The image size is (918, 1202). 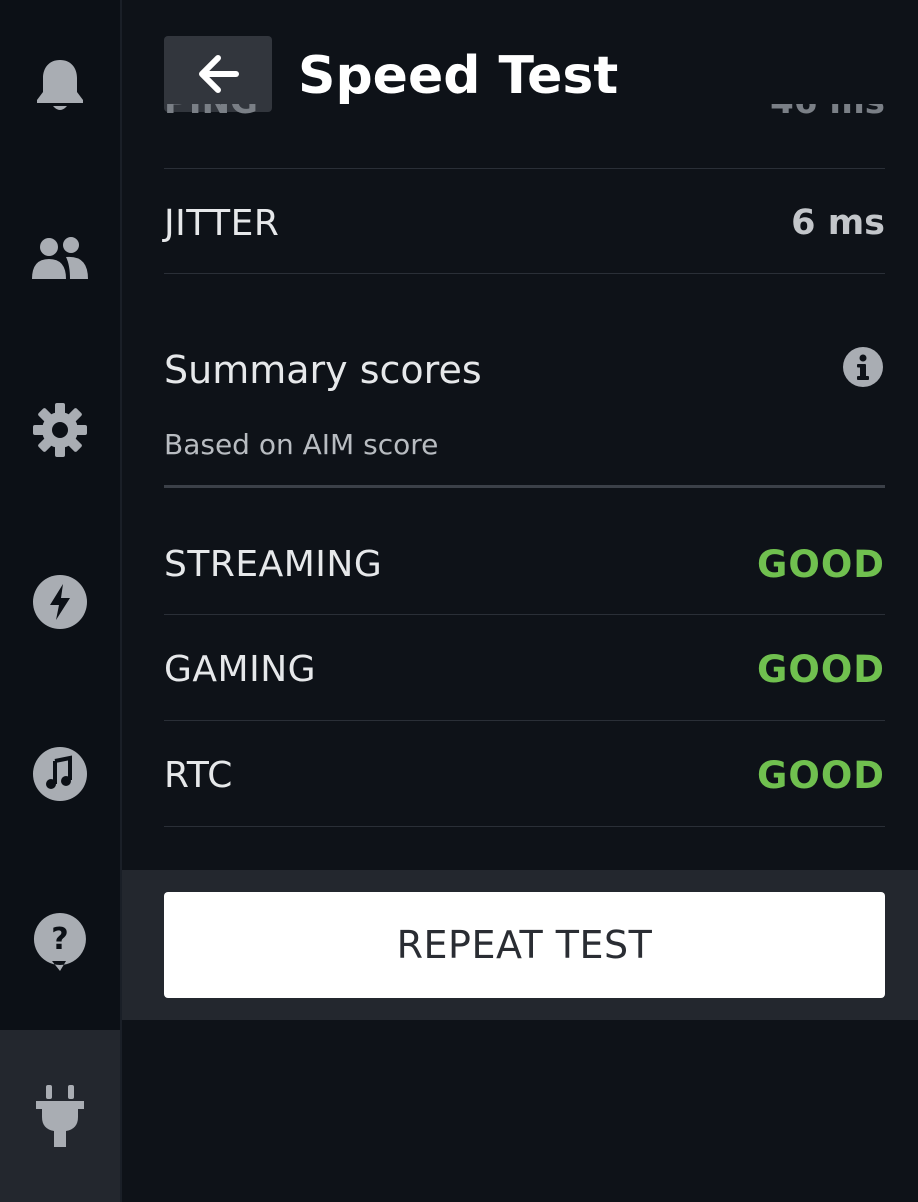 What do you see at coordinates (222, 223) in the screenshot?
I see `jitter-label: JITTER` at bounding box center [222, 223].